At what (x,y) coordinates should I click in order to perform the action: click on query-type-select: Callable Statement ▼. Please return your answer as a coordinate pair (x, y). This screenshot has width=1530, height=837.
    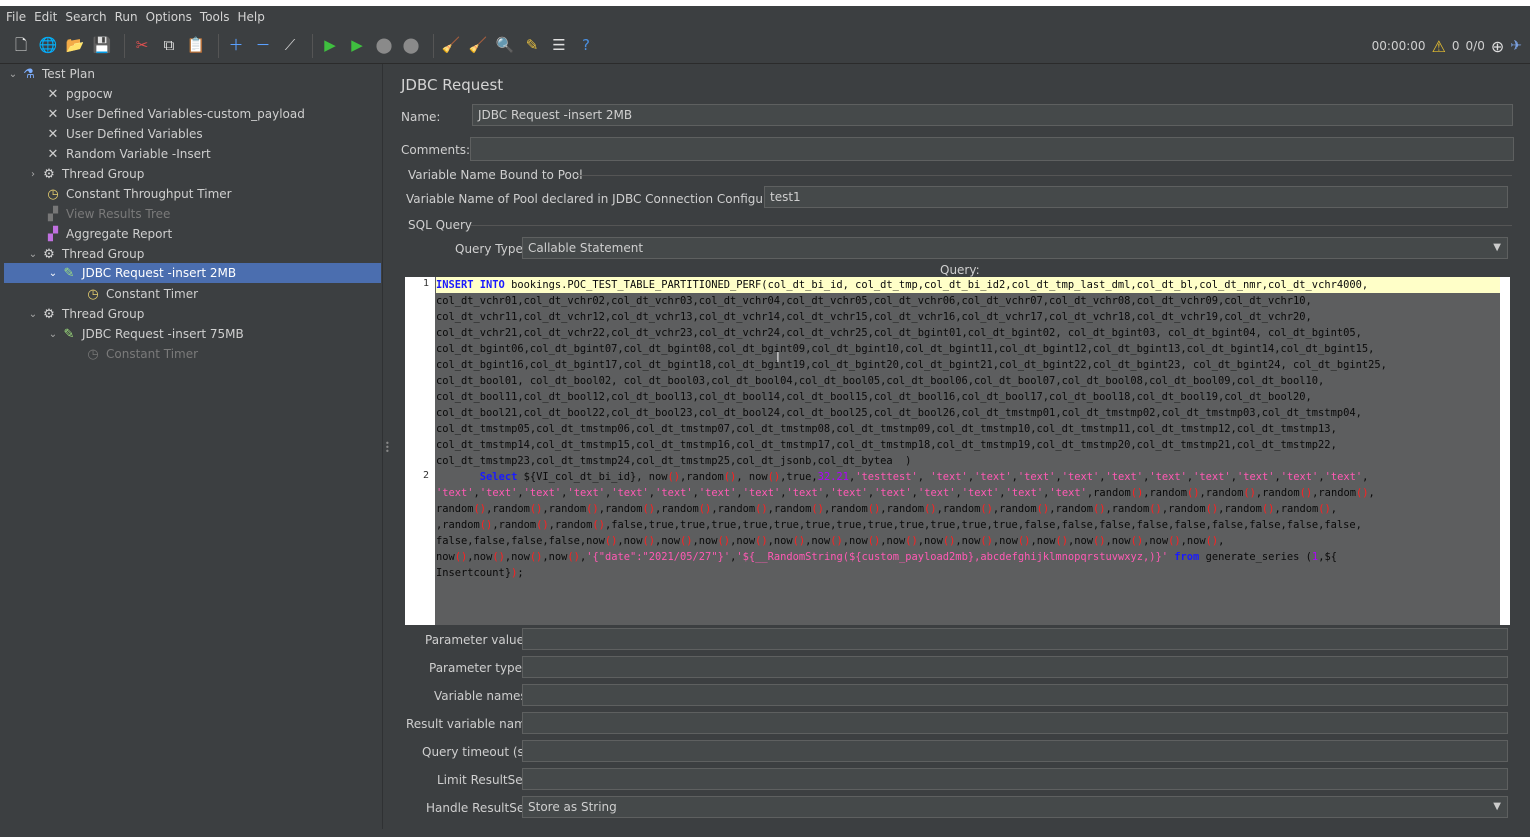
    Looking at the image, I should click on (1015, 248).